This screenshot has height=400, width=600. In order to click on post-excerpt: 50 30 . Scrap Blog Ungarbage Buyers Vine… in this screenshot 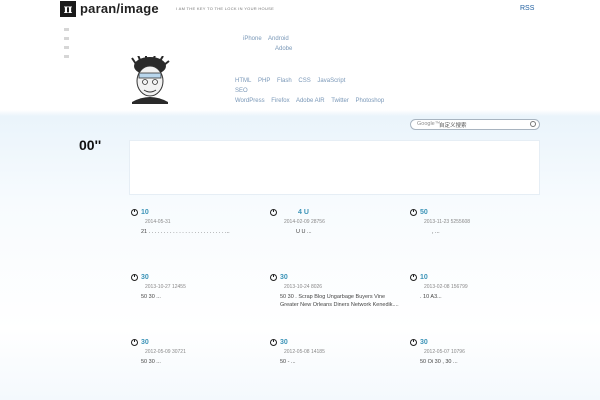, I will do `click(339, 301)`.